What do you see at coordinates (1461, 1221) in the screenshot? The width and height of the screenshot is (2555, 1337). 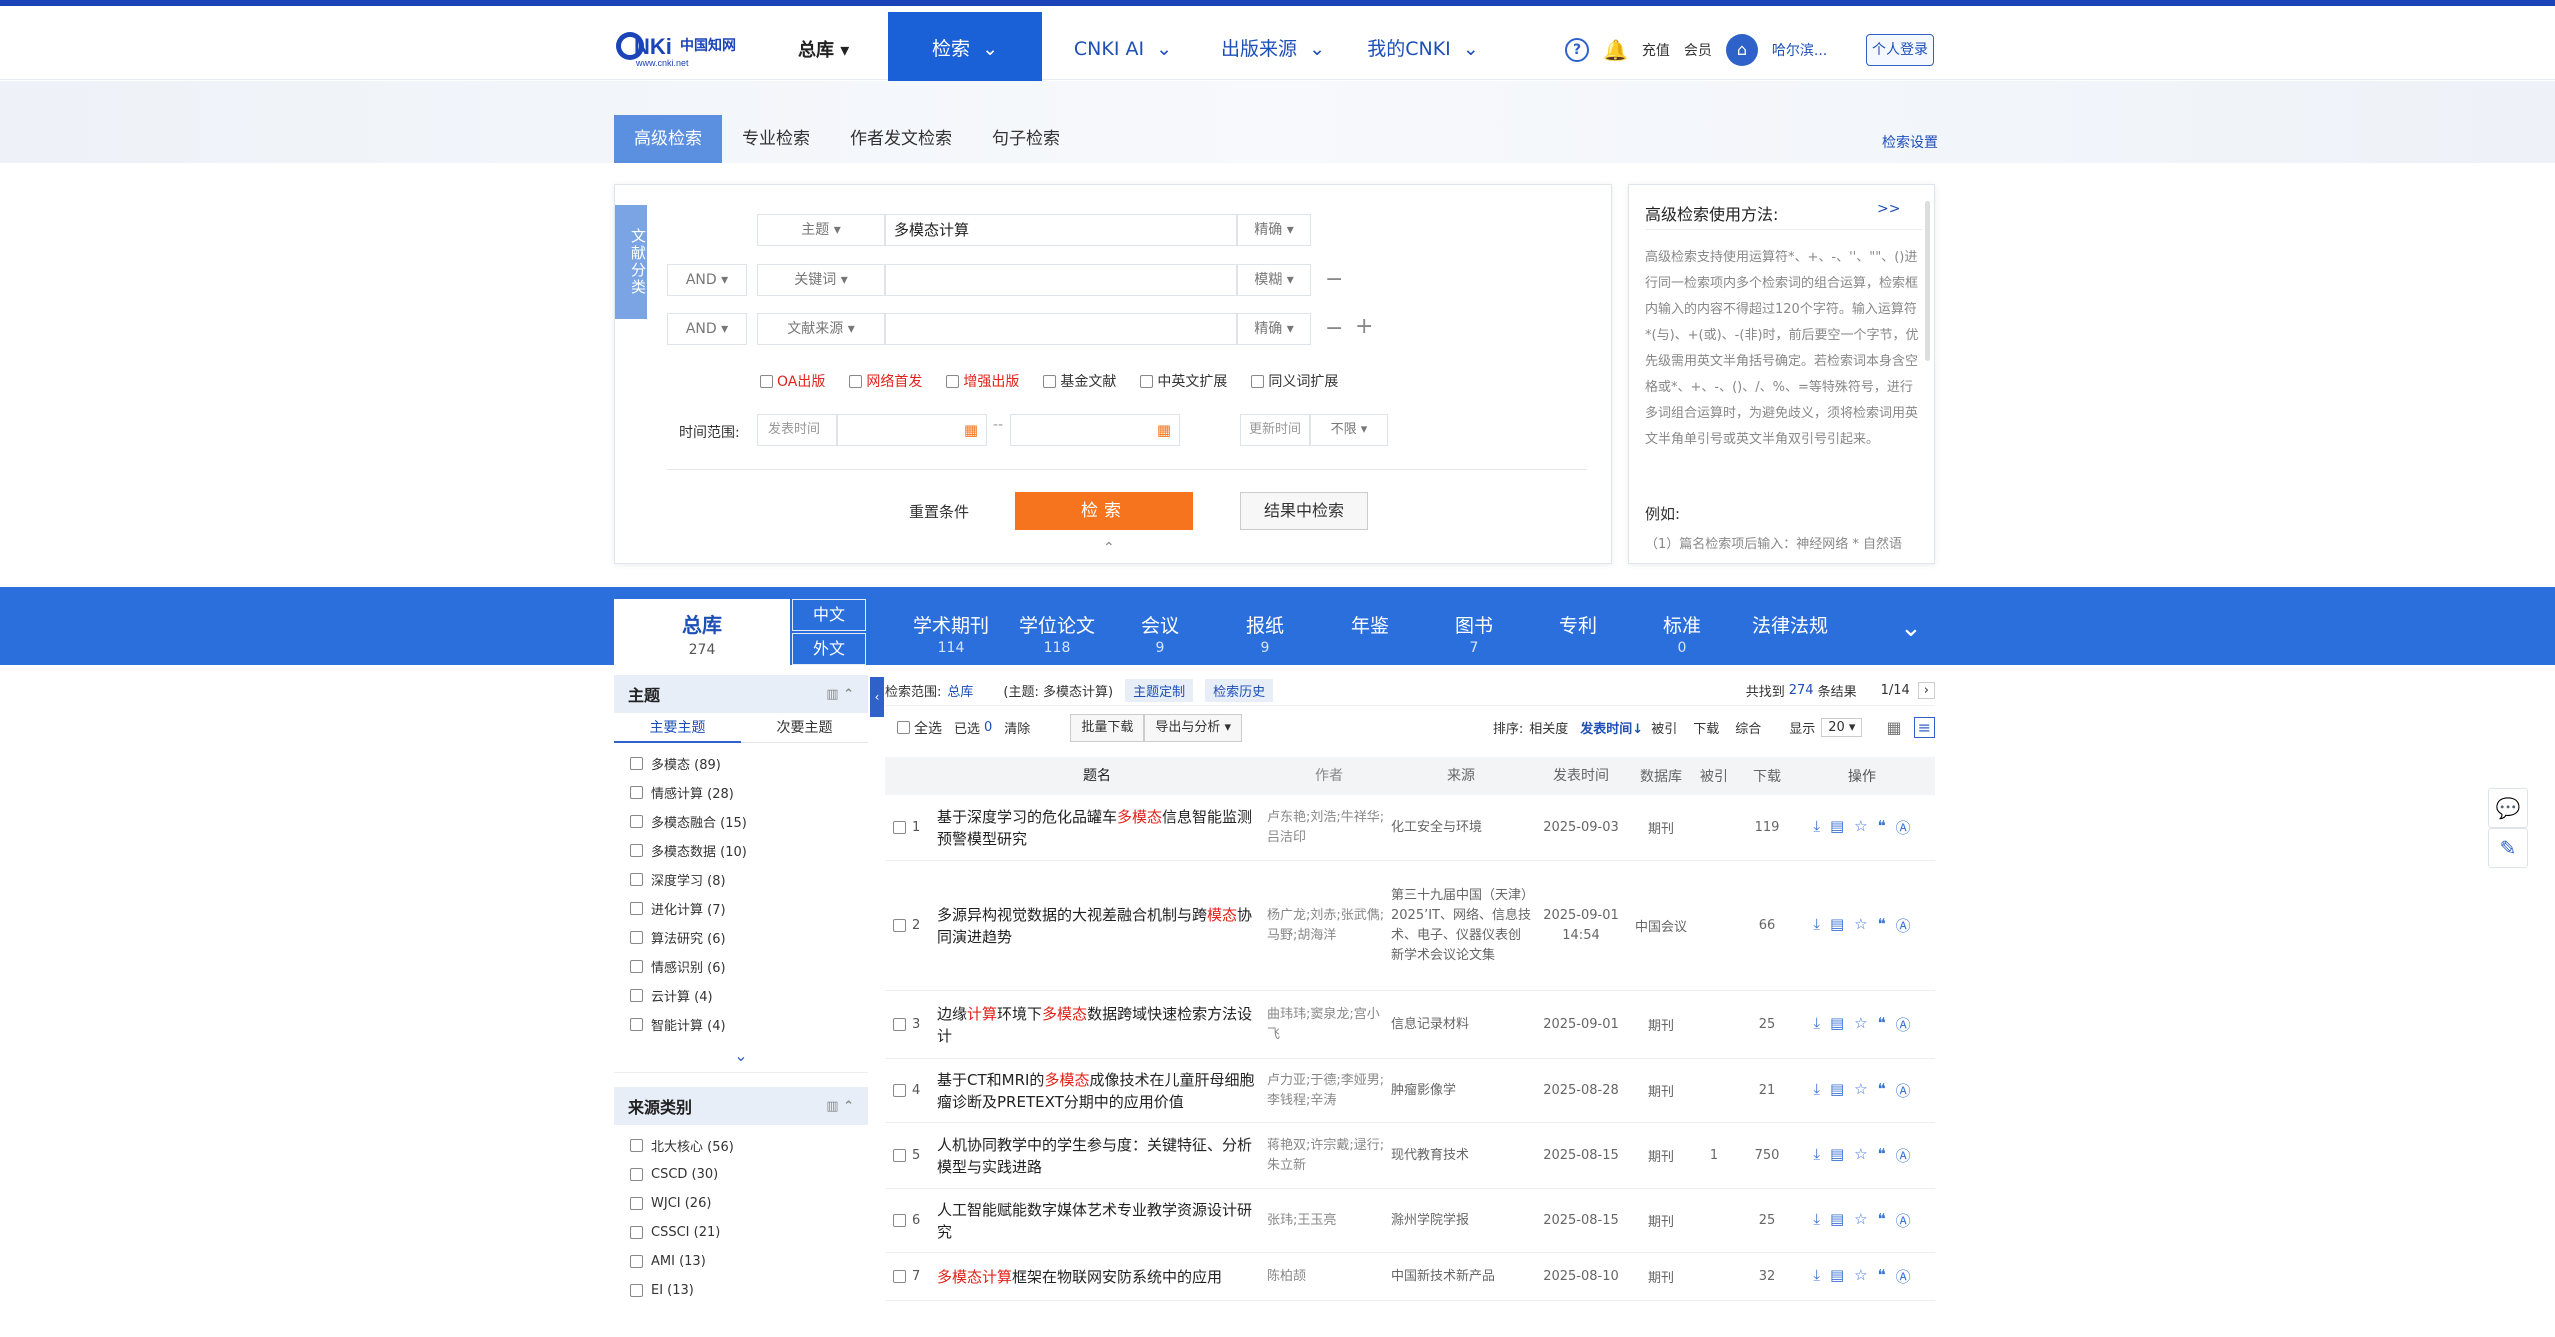 I see `result-source: 滁州学院学报` at bounding box center [1461, 1221].